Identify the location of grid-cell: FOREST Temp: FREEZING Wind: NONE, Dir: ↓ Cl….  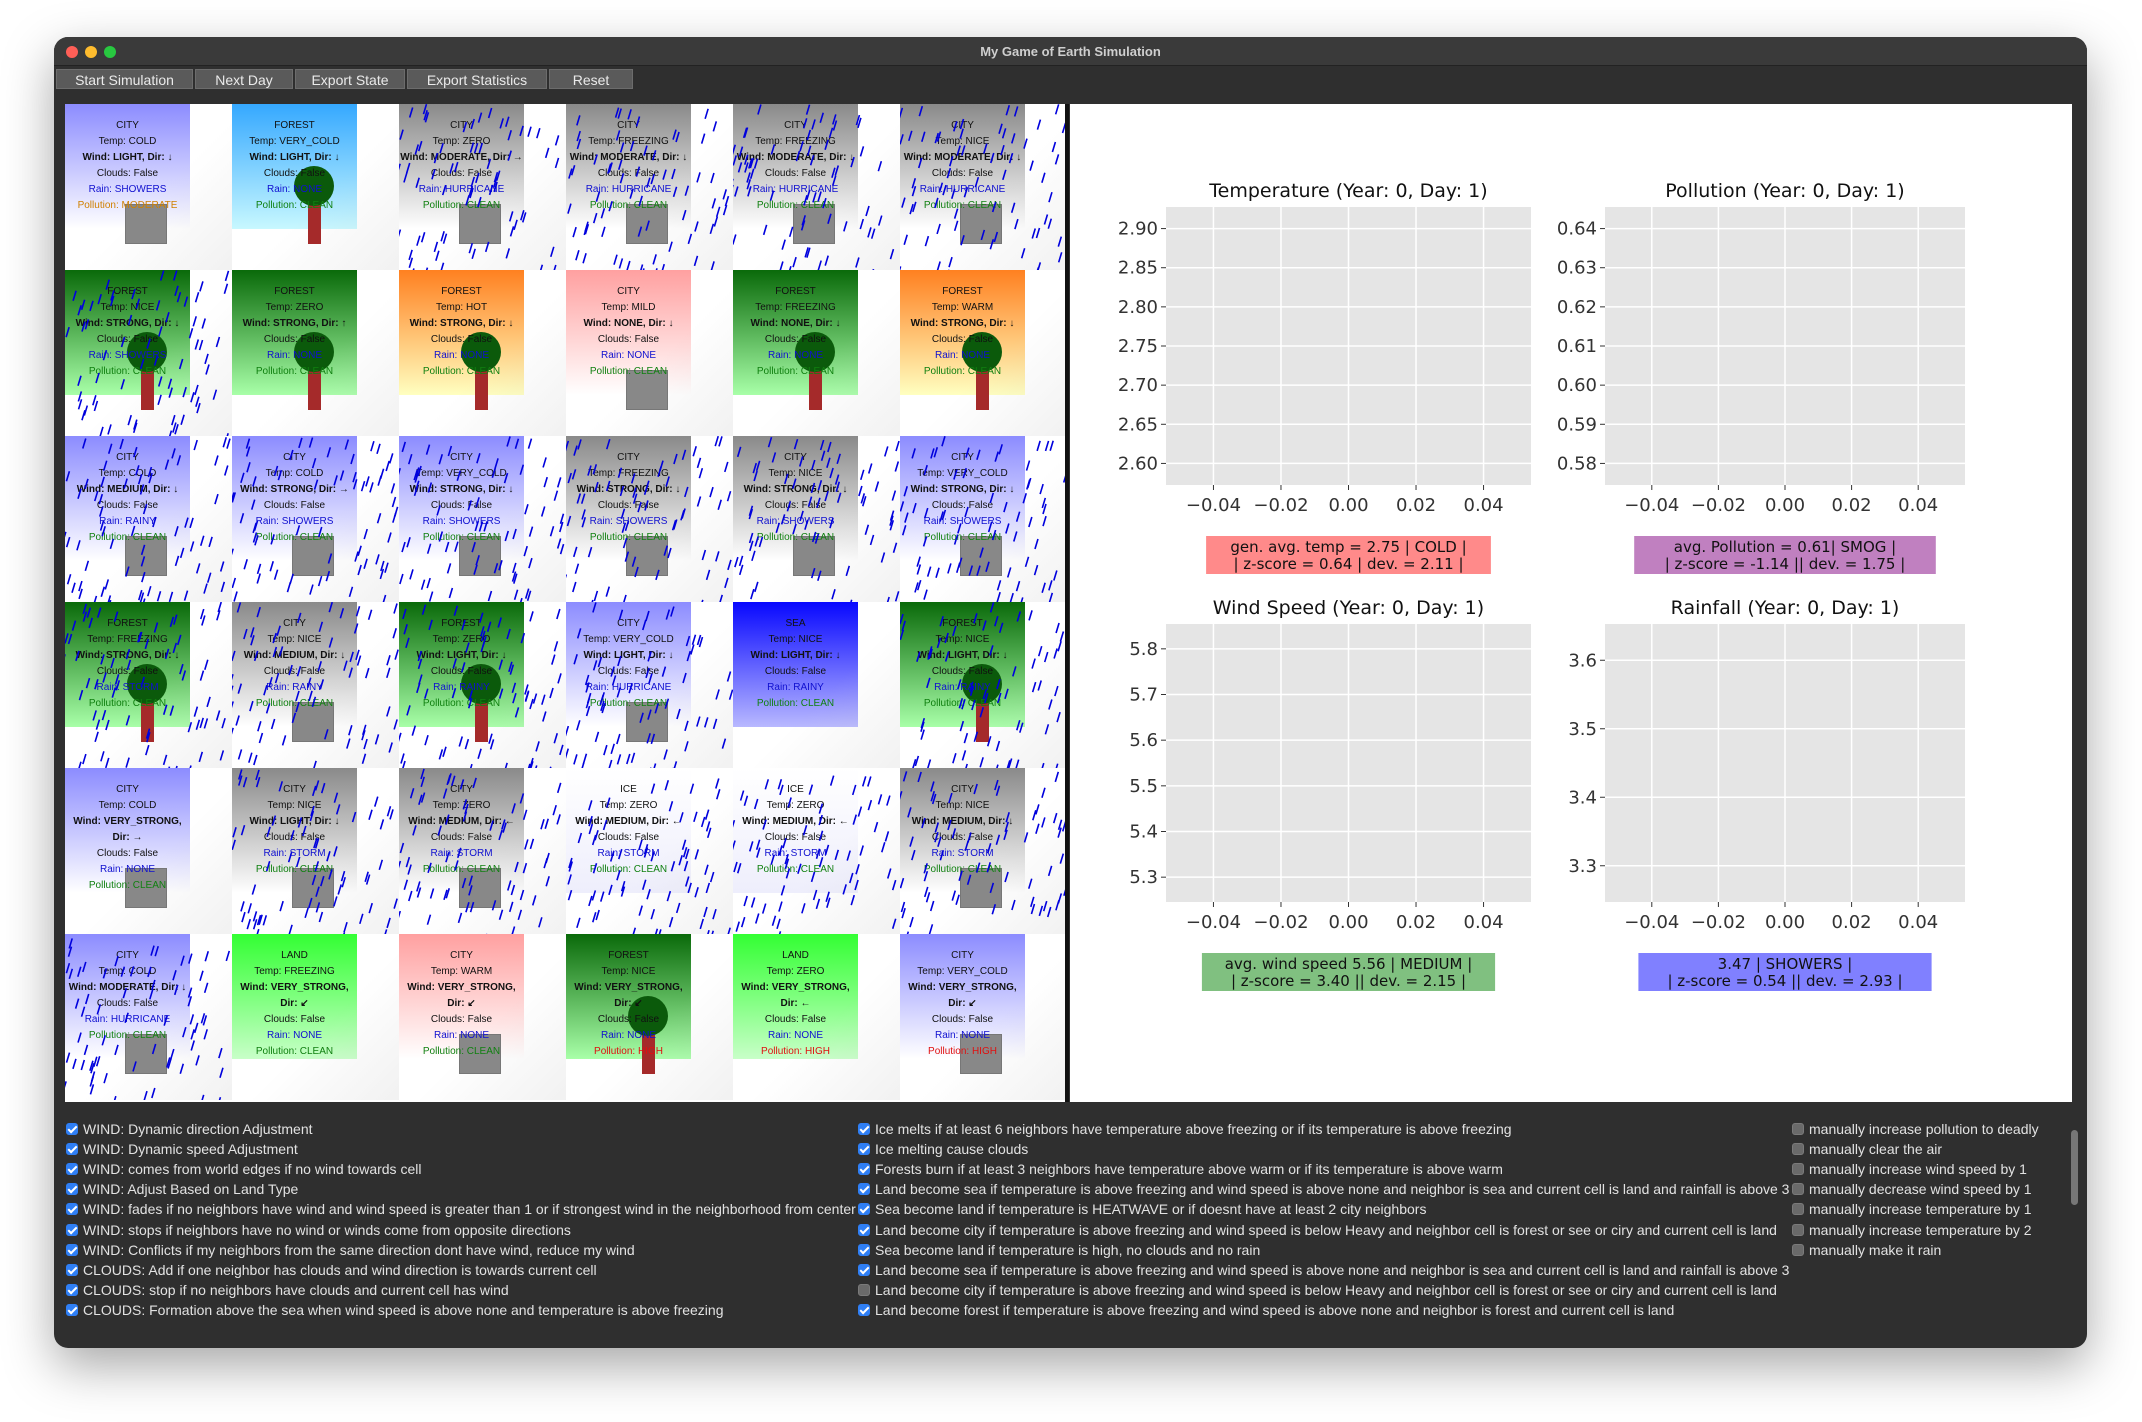
(816, 353).